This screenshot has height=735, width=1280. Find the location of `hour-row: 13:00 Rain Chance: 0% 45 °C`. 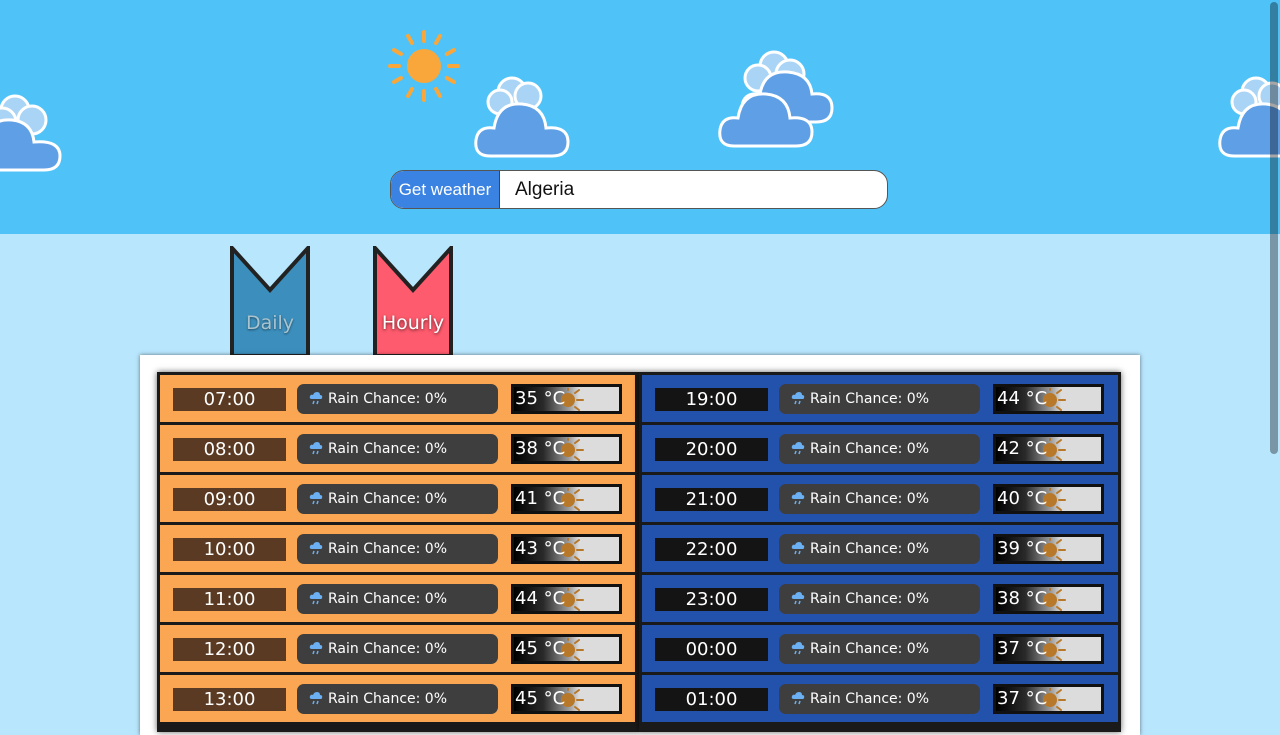

hour-row: 13:00 Rain Chance: 0% 45 °C is located at coordinates (397, 698).